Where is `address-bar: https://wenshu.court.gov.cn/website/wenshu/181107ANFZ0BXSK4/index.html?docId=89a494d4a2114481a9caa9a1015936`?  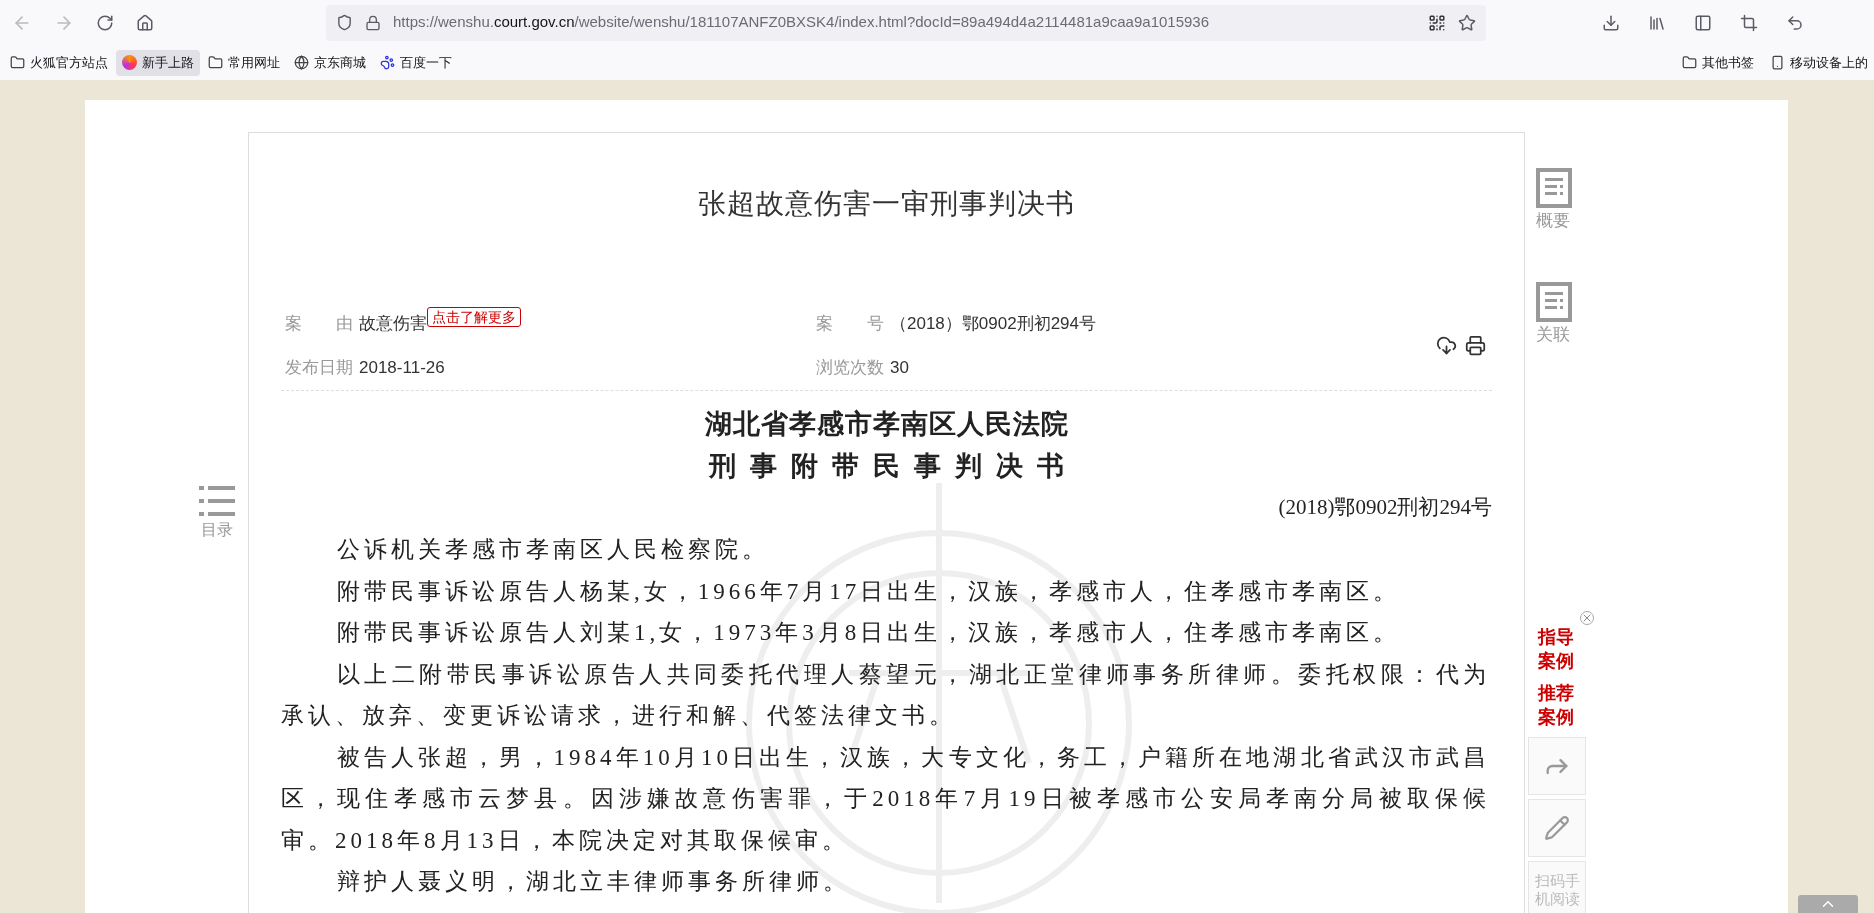
address-bar: https://wenshu.court.gov.cn/website/wenshu/181107ANFZ0BXSK4/index.html?docId=89a494d4a2114481a9caa9a1015936 is located at coordinates (906, 22).